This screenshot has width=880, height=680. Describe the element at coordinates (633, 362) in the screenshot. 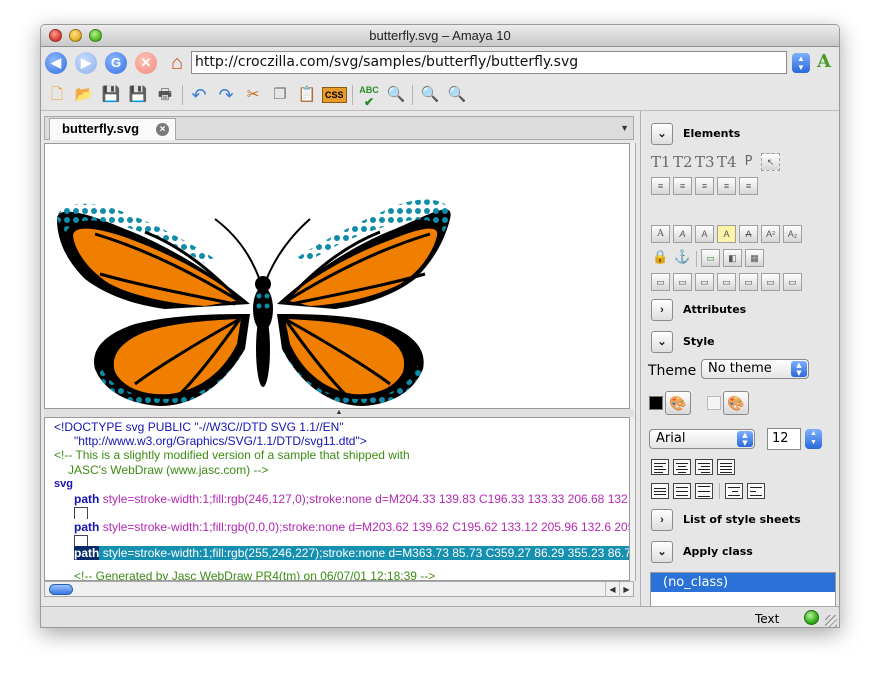

I see `vertical-scrollbar` at that location.